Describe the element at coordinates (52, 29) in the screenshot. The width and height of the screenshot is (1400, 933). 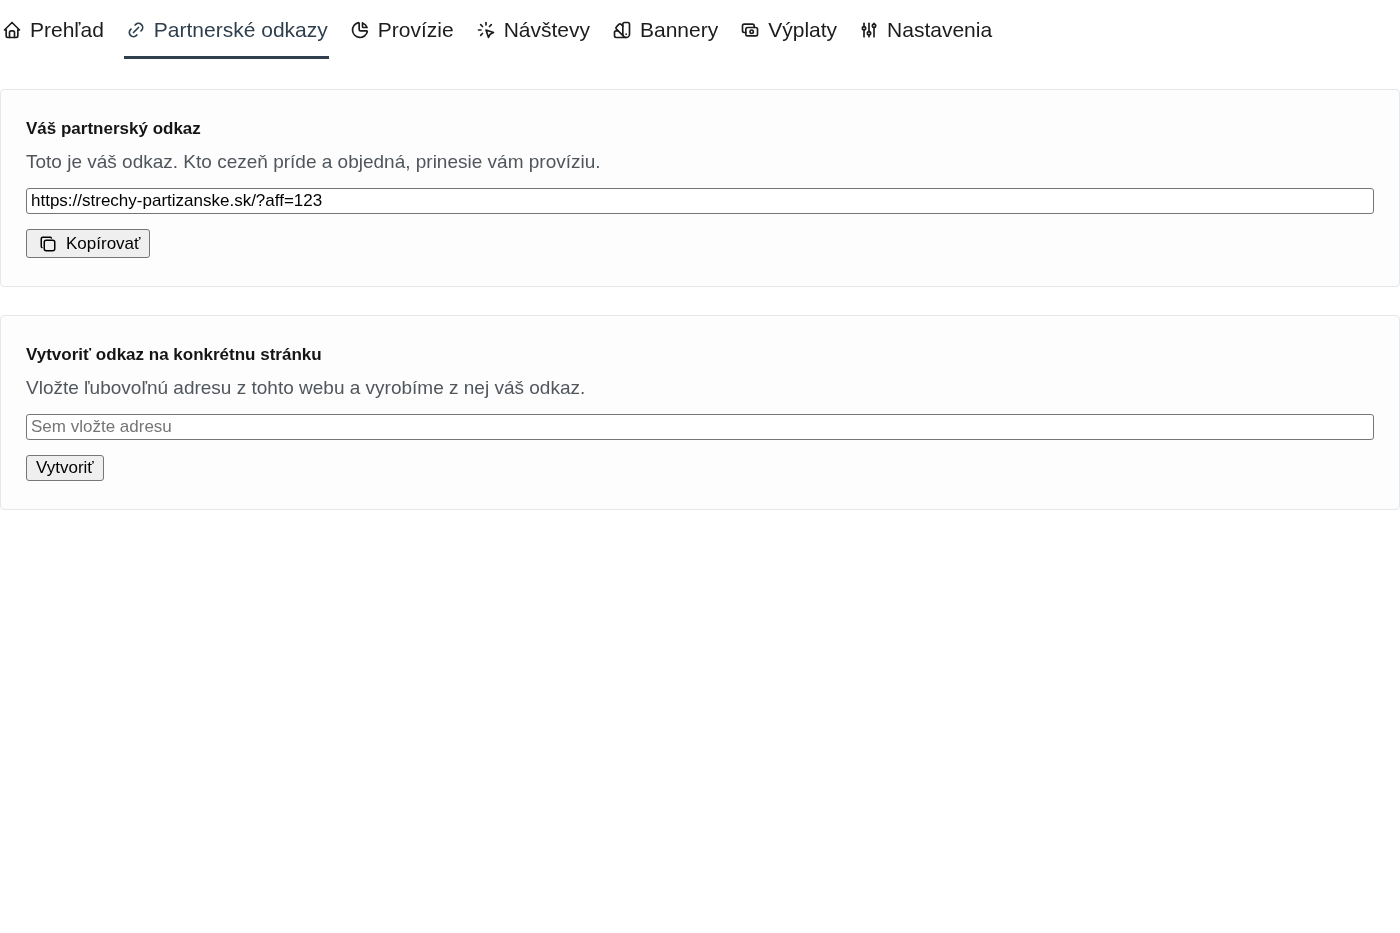
I see `nav-tab: Prehľad` at that location.